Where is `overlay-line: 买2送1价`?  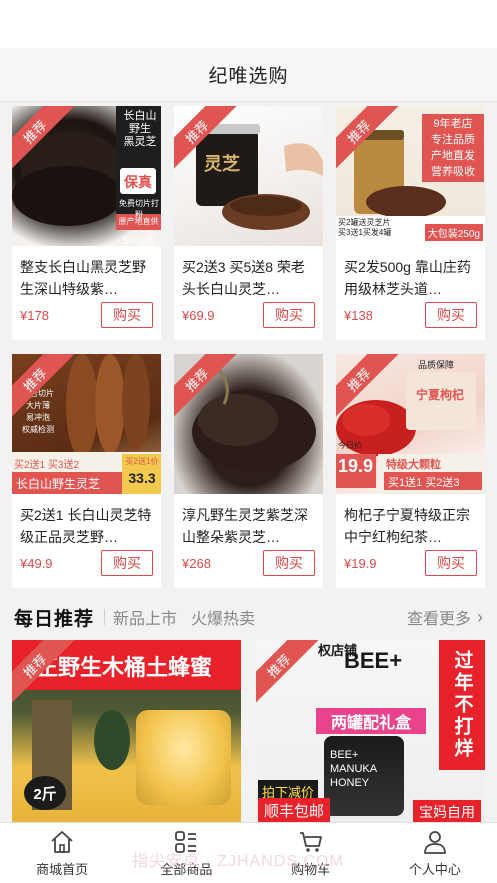
overlay-line: 买2送1价 is located at coordinates (142, 461).